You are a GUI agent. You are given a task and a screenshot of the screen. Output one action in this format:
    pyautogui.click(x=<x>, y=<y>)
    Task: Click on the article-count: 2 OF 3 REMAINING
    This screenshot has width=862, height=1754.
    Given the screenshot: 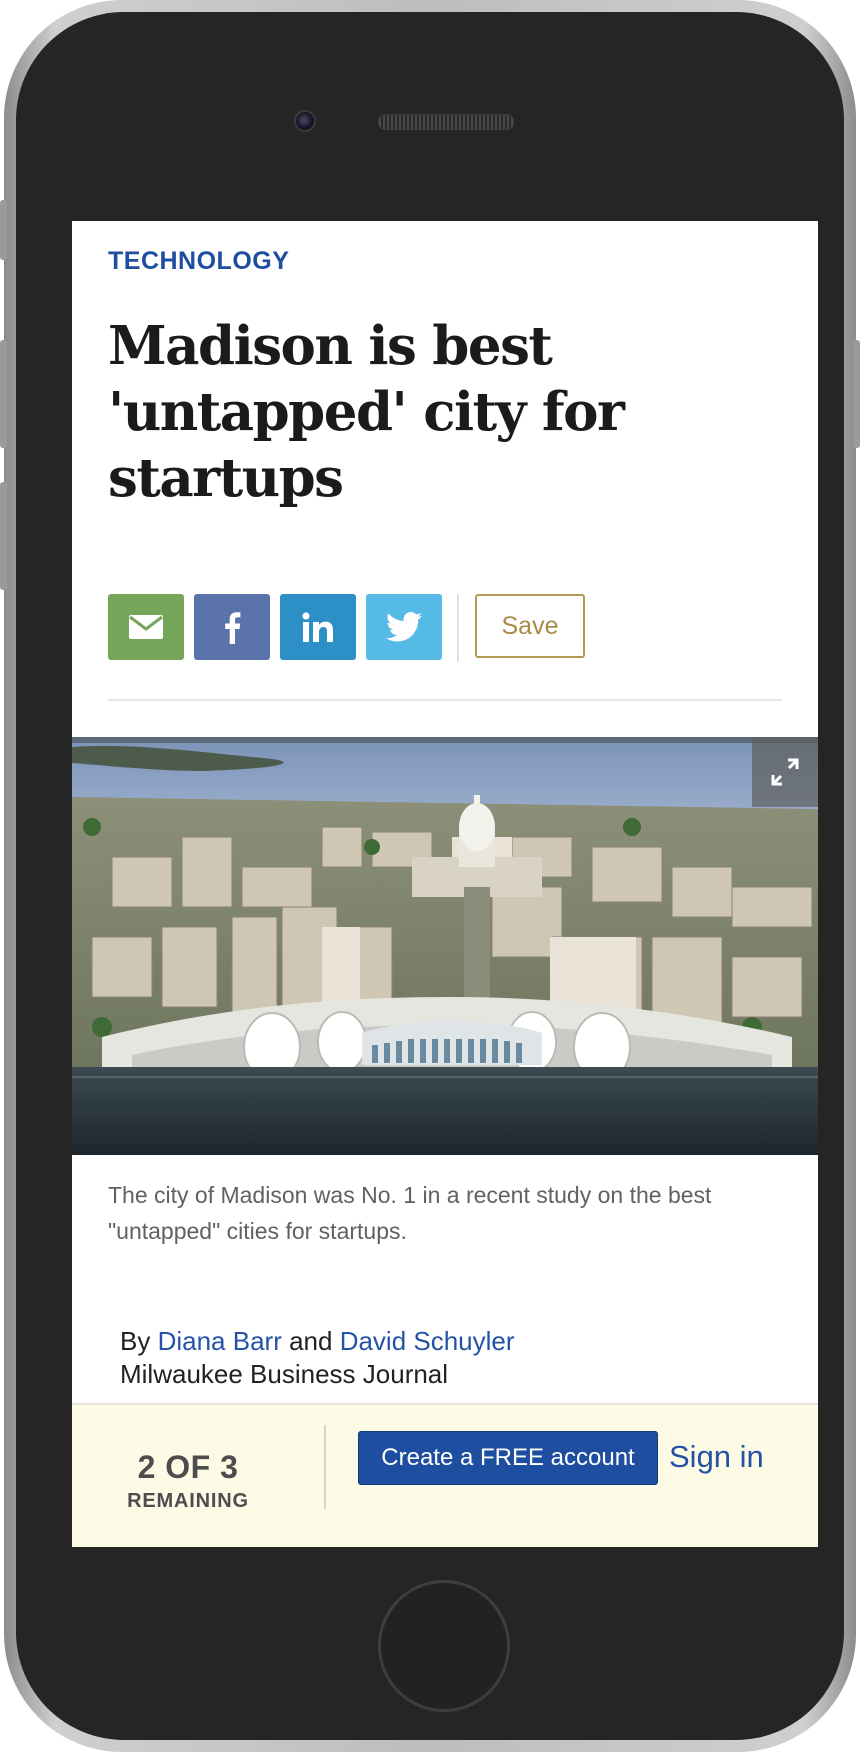 What is the action you would take?
    pyautogui.click(x=188, y=1481)
    